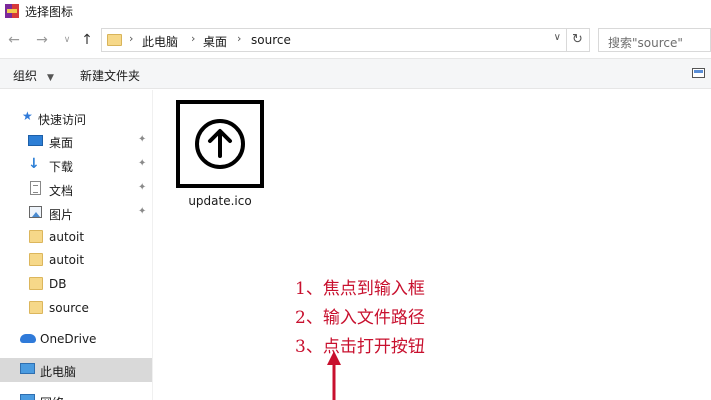  I want to click on sidebar-item-autoit-2: autoit, so click(76, 260).